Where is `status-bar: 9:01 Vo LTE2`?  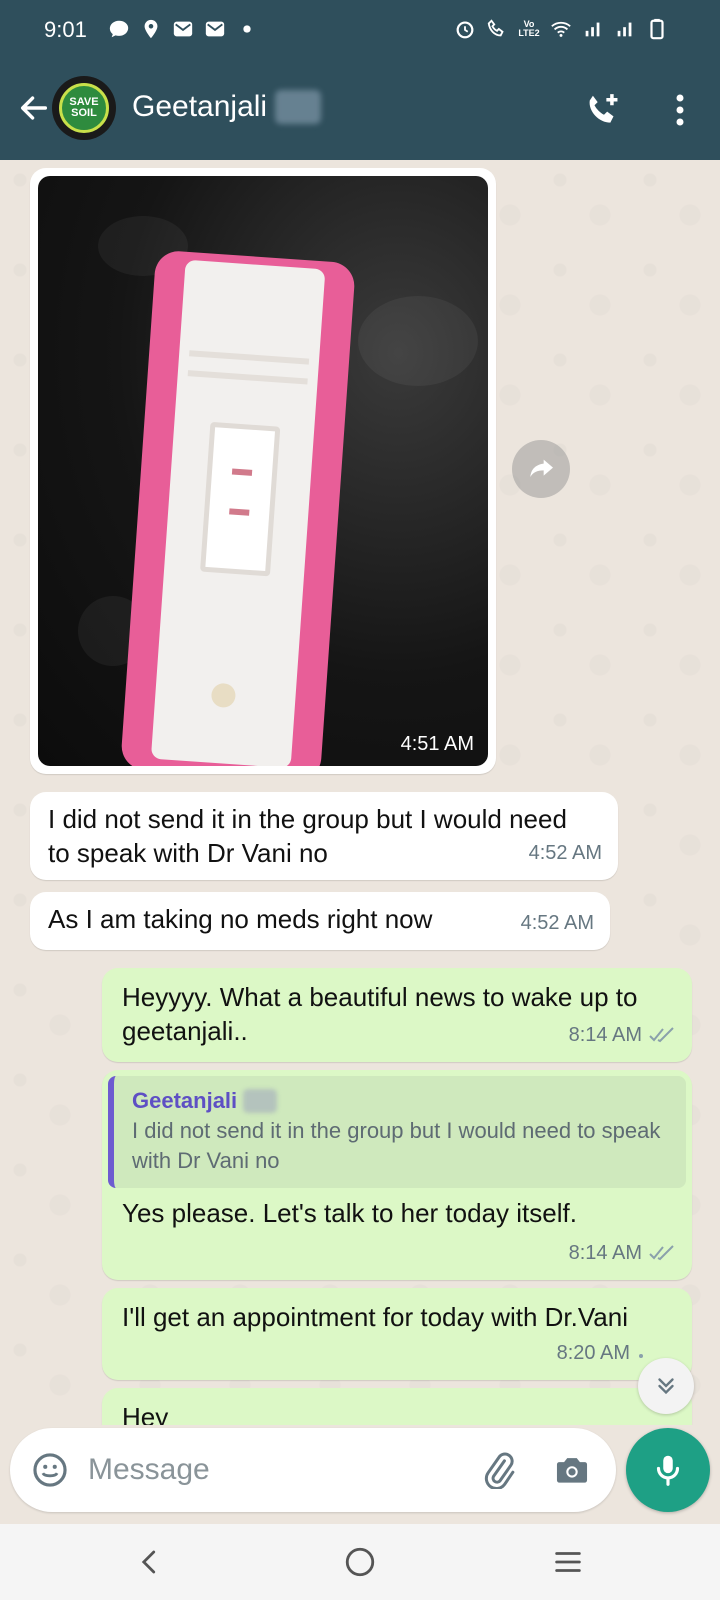
status-bar: 9:01 Vo LTE2 is located at coordinates (360, 30).